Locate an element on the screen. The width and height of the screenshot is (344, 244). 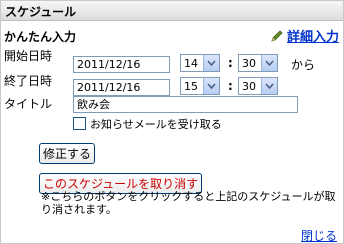
end-time-colon: : is located at coordinates (230, 86).